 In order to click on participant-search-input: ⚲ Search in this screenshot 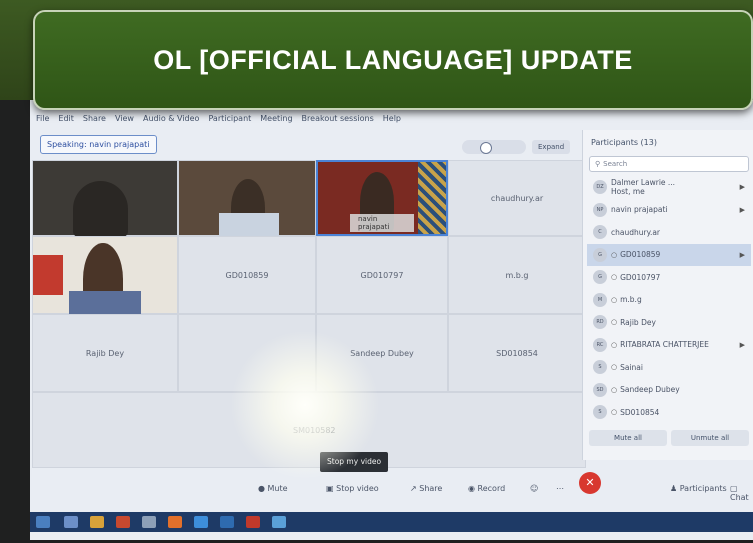, I will do `click(669, 164)`.